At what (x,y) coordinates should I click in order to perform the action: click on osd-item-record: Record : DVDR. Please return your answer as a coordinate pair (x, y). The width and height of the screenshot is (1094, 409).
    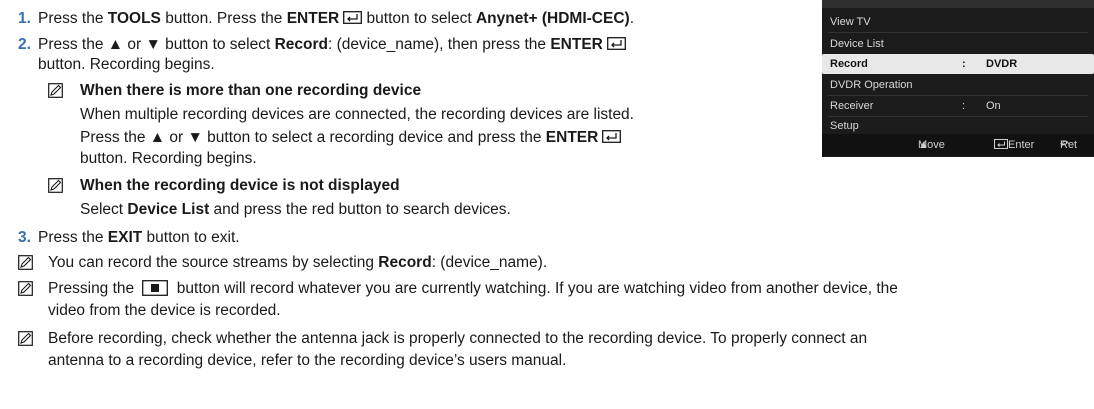
    Looking at the image, I should click on (958, 64).